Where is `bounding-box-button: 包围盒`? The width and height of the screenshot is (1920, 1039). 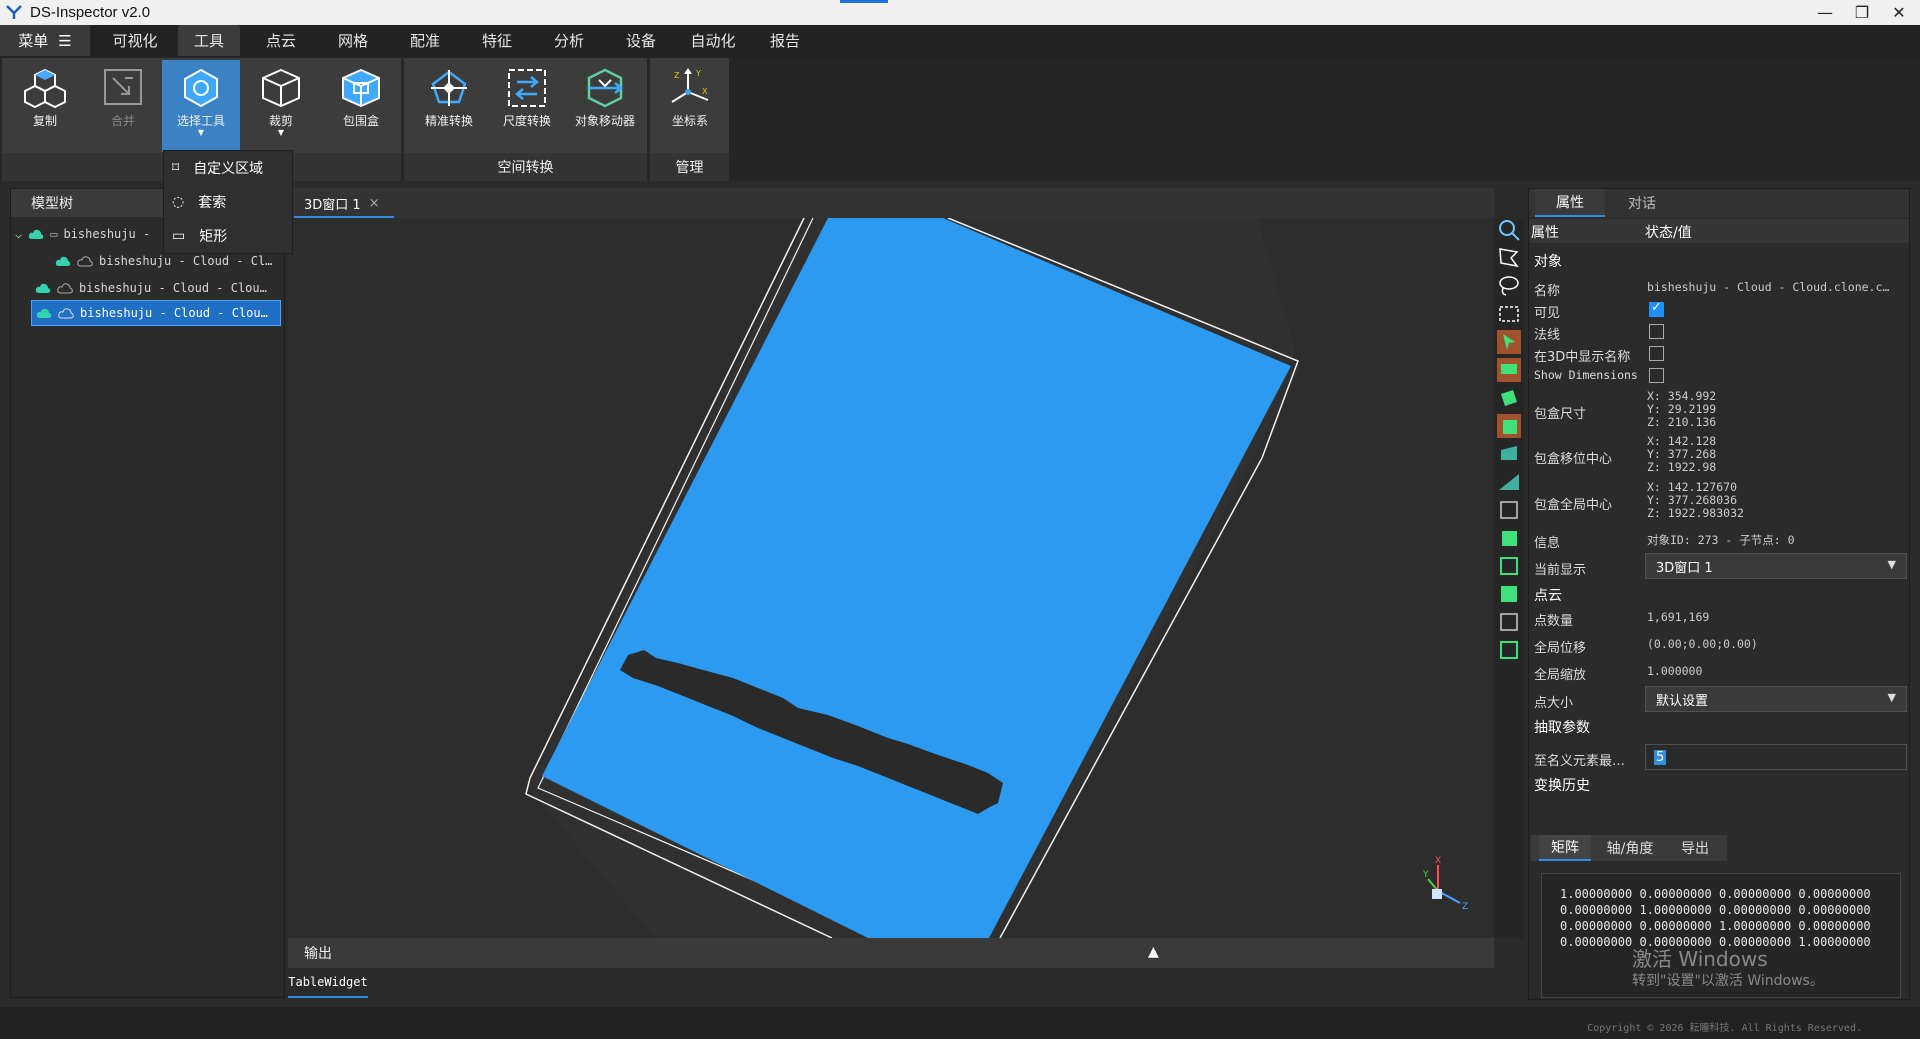 bounding-box-button: 包围盒 is located at coordinates (361, 105).